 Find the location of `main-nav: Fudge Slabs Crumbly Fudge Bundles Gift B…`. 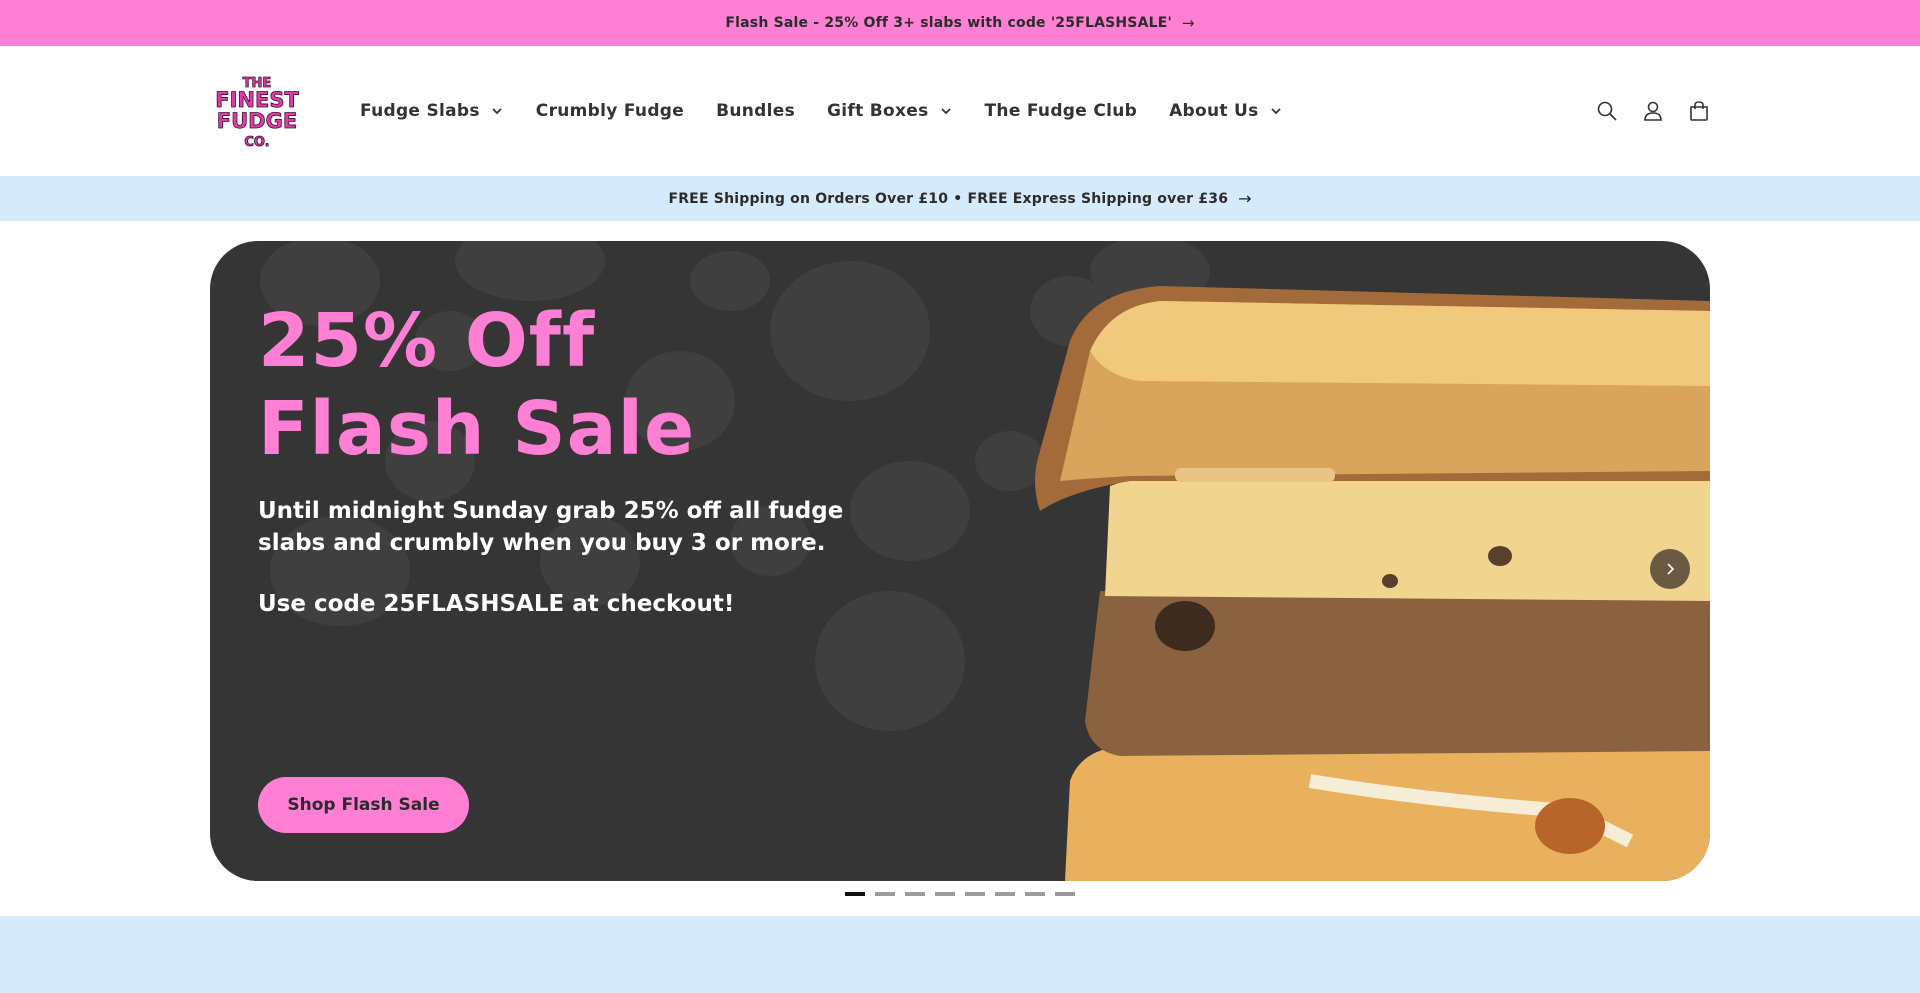

main-nav: Fudge Slabs Crumbly Fudge Bundles Gift B… is located at coordinates (821, 111).